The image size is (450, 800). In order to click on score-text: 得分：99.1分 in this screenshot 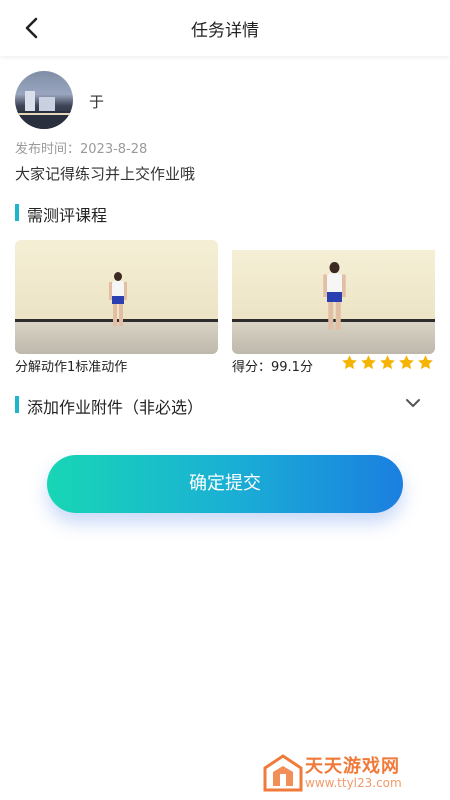, I will do `click(272, 367)`.